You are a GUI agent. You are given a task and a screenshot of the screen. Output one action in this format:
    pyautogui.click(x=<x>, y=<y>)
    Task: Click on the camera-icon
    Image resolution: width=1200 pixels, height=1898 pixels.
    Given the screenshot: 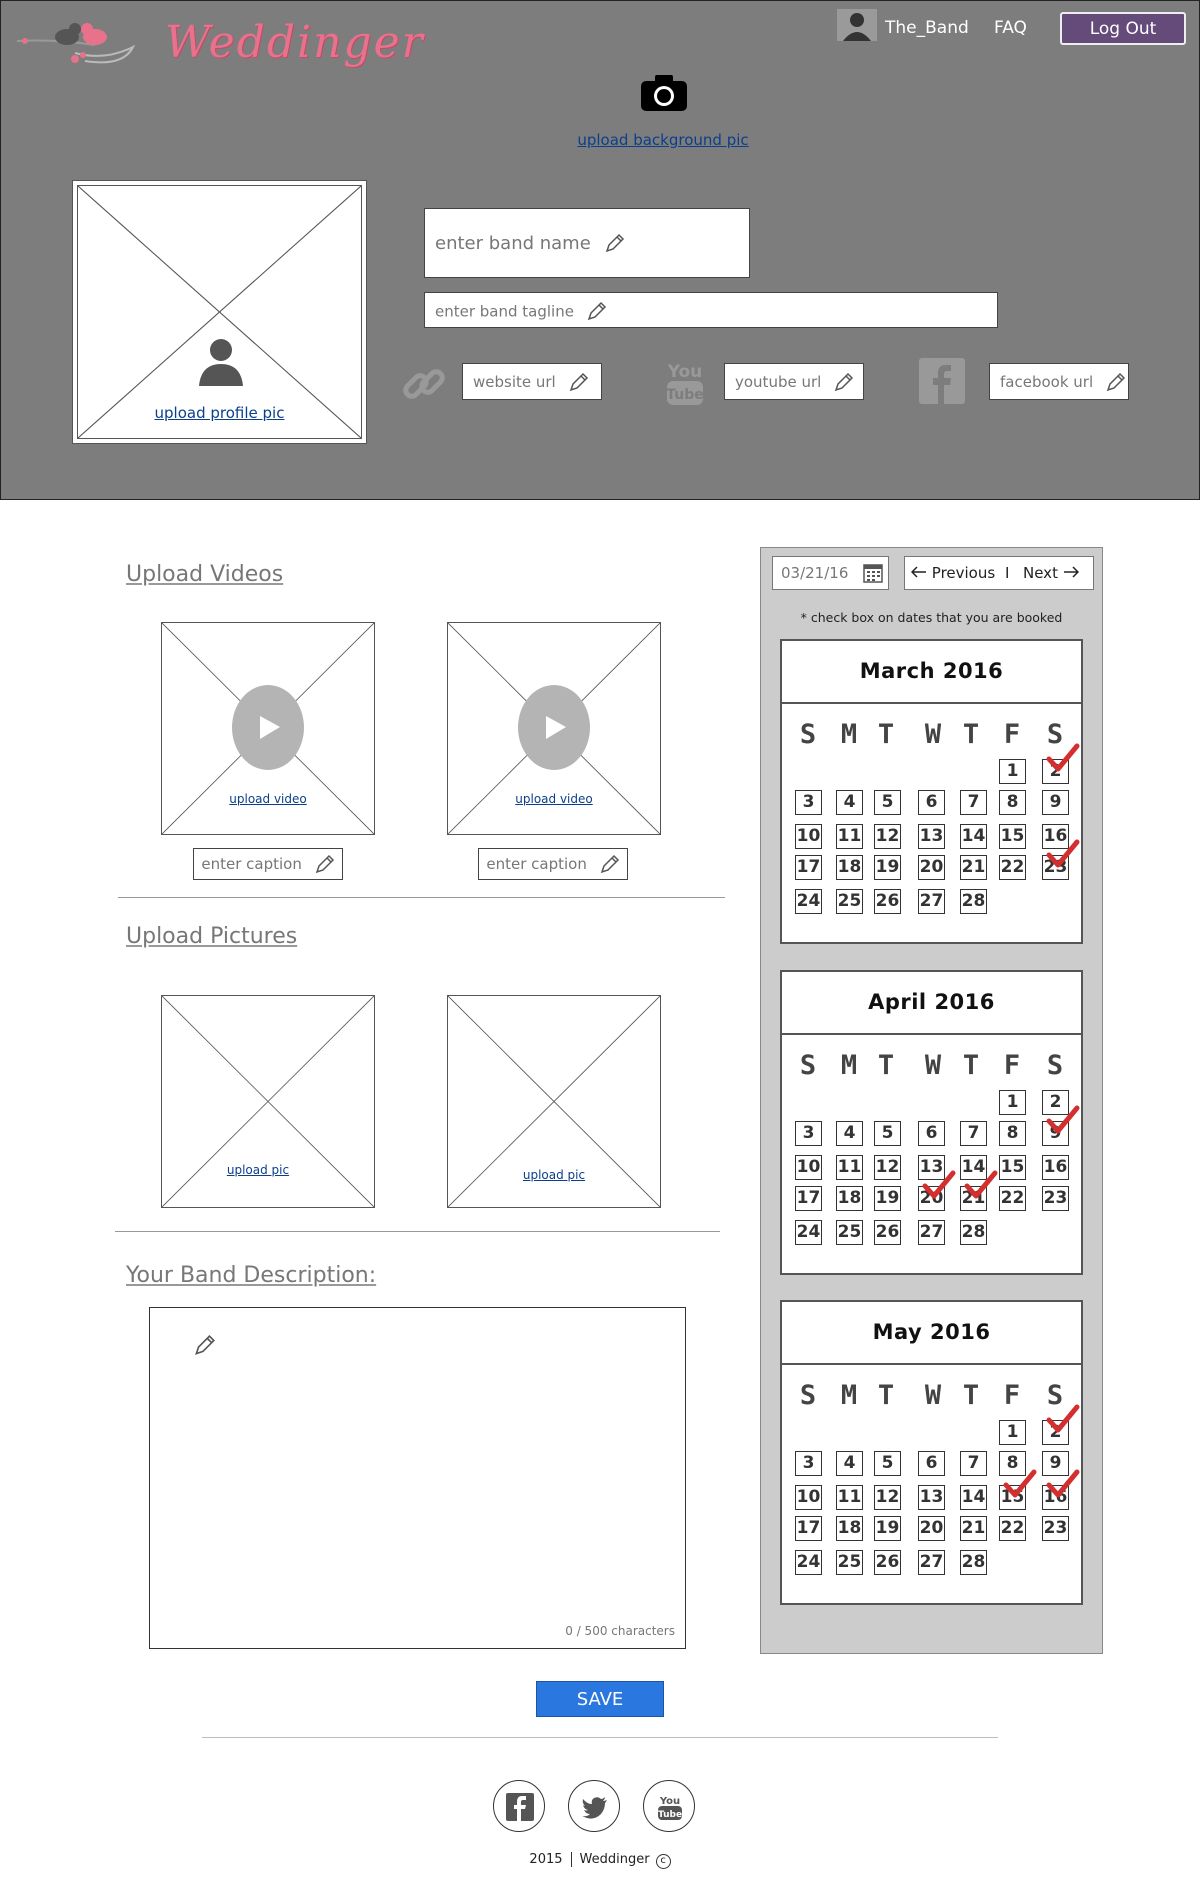 What is the action you would take?
    pyautogui.click(x=664, y=93)
    